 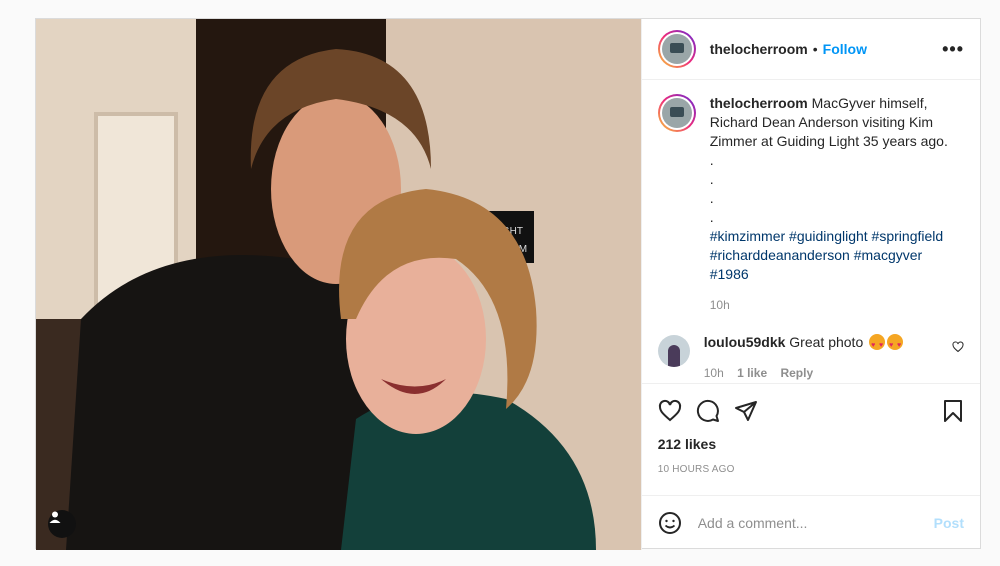 What do you see at coordinates (810, 358) in the screenshot?
I see `comment-item: loulou59dkk Great photo 10h 1 like Reply` at bounding box center [810, 358].